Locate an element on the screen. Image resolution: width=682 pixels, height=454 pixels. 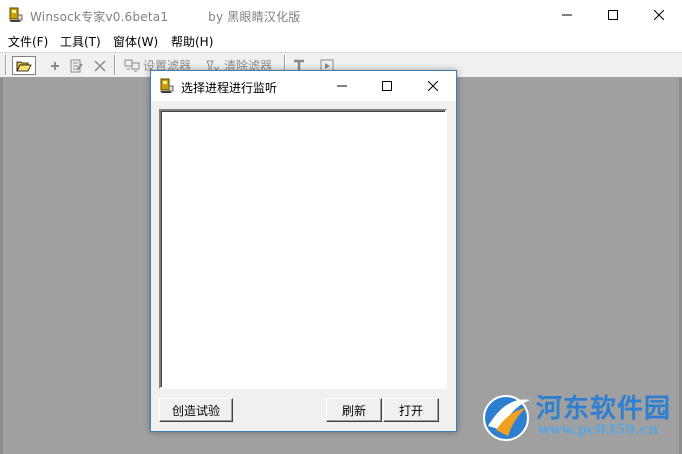
dialog-minimize-button is located at coordinates (342, 86).